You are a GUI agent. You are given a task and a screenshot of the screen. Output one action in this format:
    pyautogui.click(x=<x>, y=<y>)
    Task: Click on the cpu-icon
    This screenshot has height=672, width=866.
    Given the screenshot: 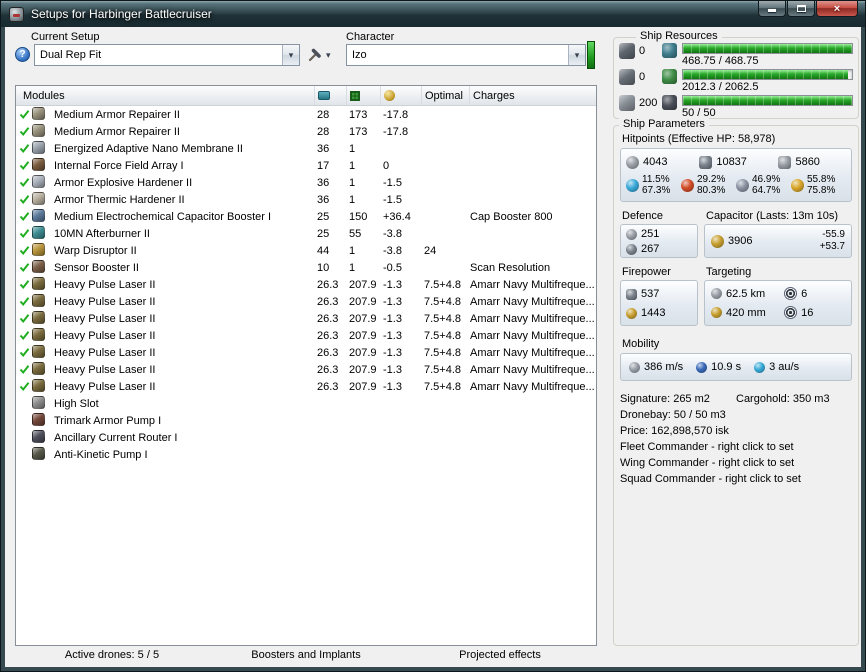 What is the action you would take?
    pyautogui.click(x=669, y=50)
    